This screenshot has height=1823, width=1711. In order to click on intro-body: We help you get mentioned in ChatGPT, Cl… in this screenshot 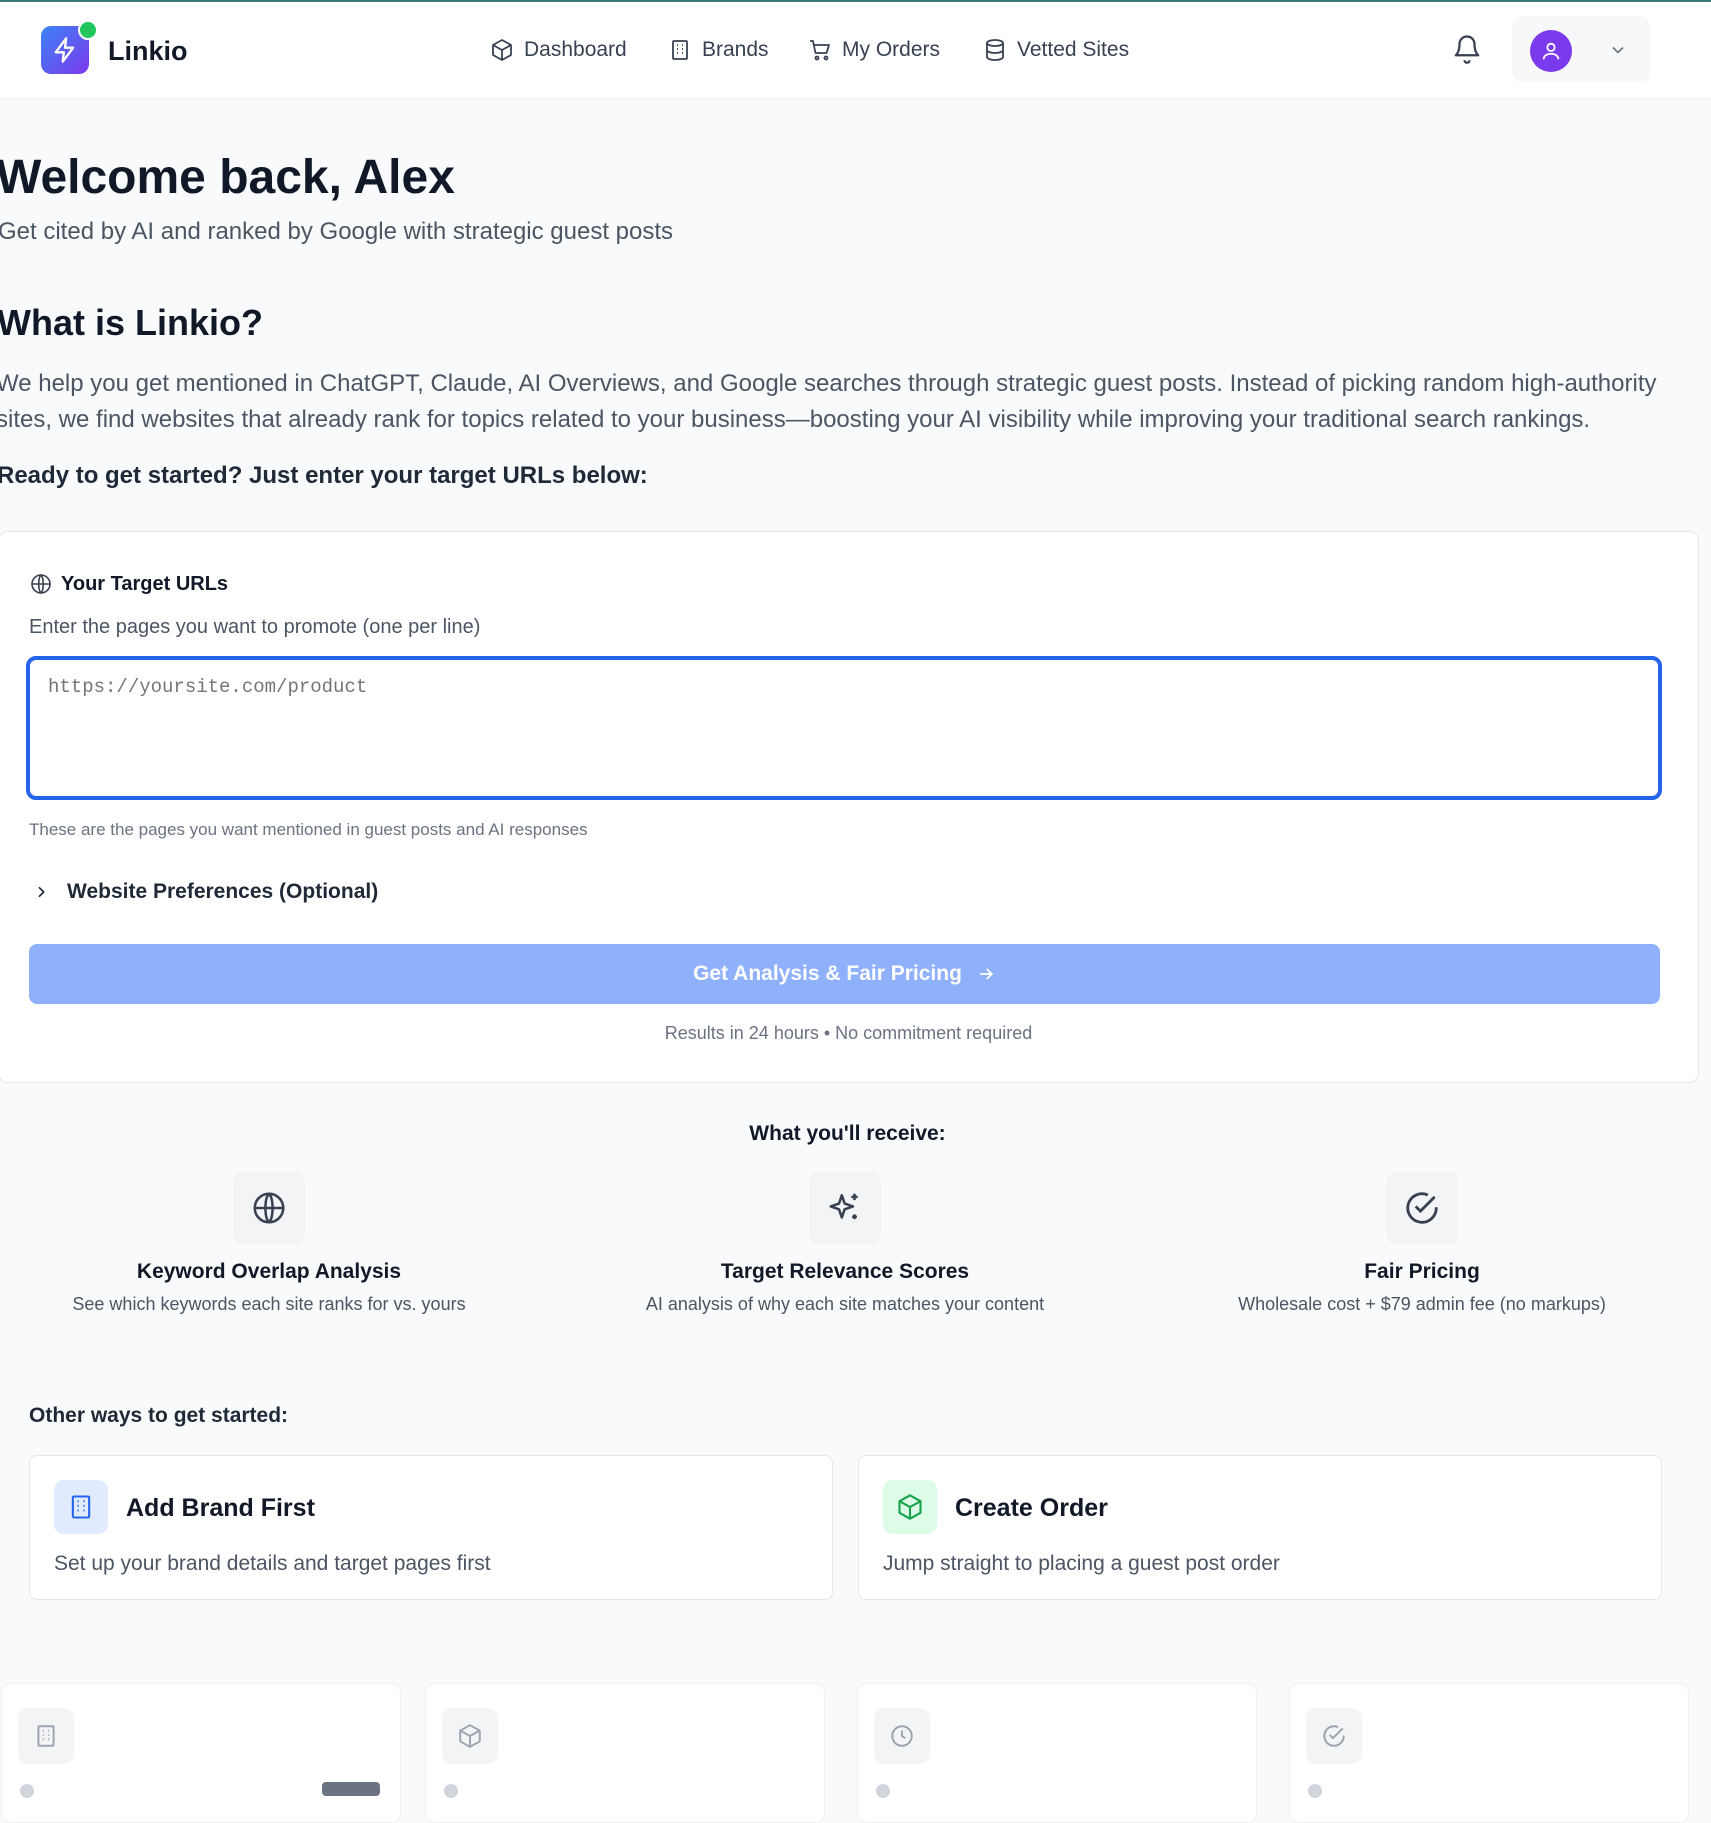, I will do `click(828, 401)`.